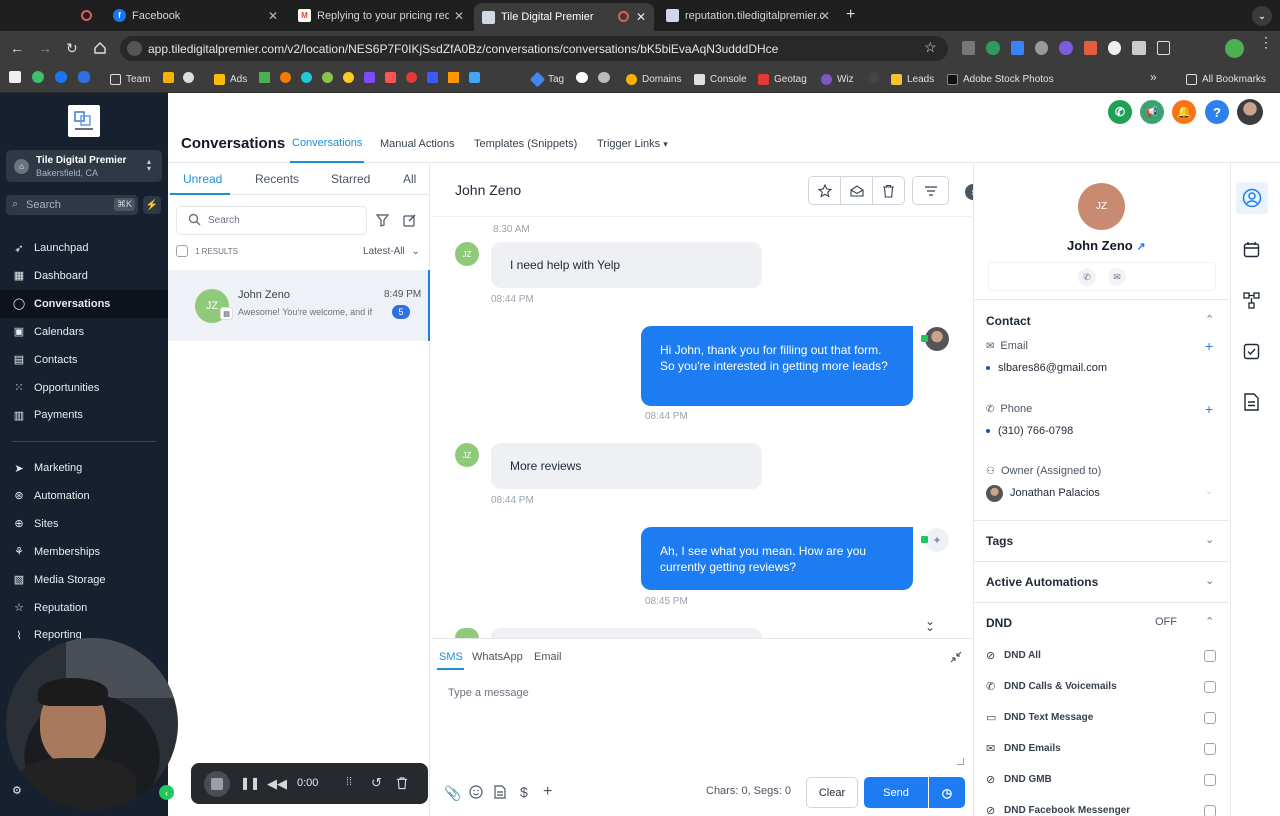 The width and height of the screenshot is (1280, 816). I want to click on add-phone-icon: +, so click(1209, 409).